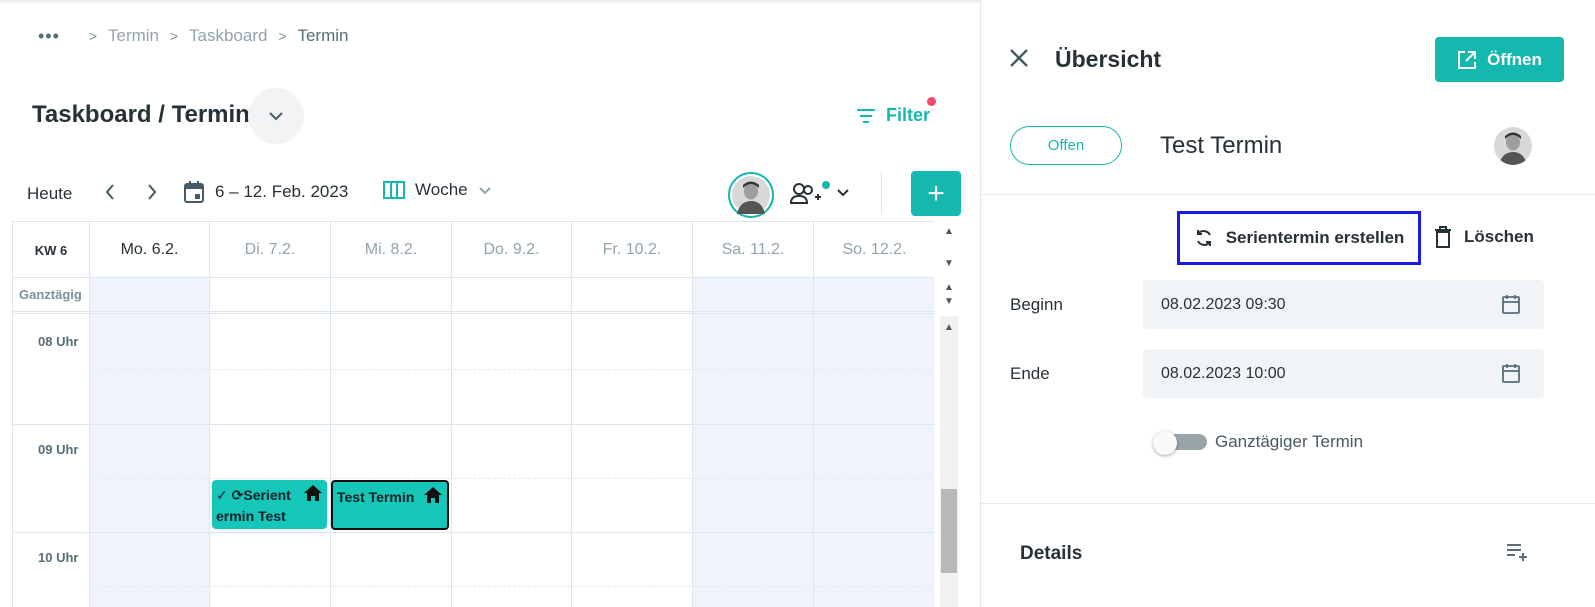  What do you see at coordinates (58, 36) in the screenshot?
I see `breadcrumb-more-button: •••` at bounding box center [58, 36].